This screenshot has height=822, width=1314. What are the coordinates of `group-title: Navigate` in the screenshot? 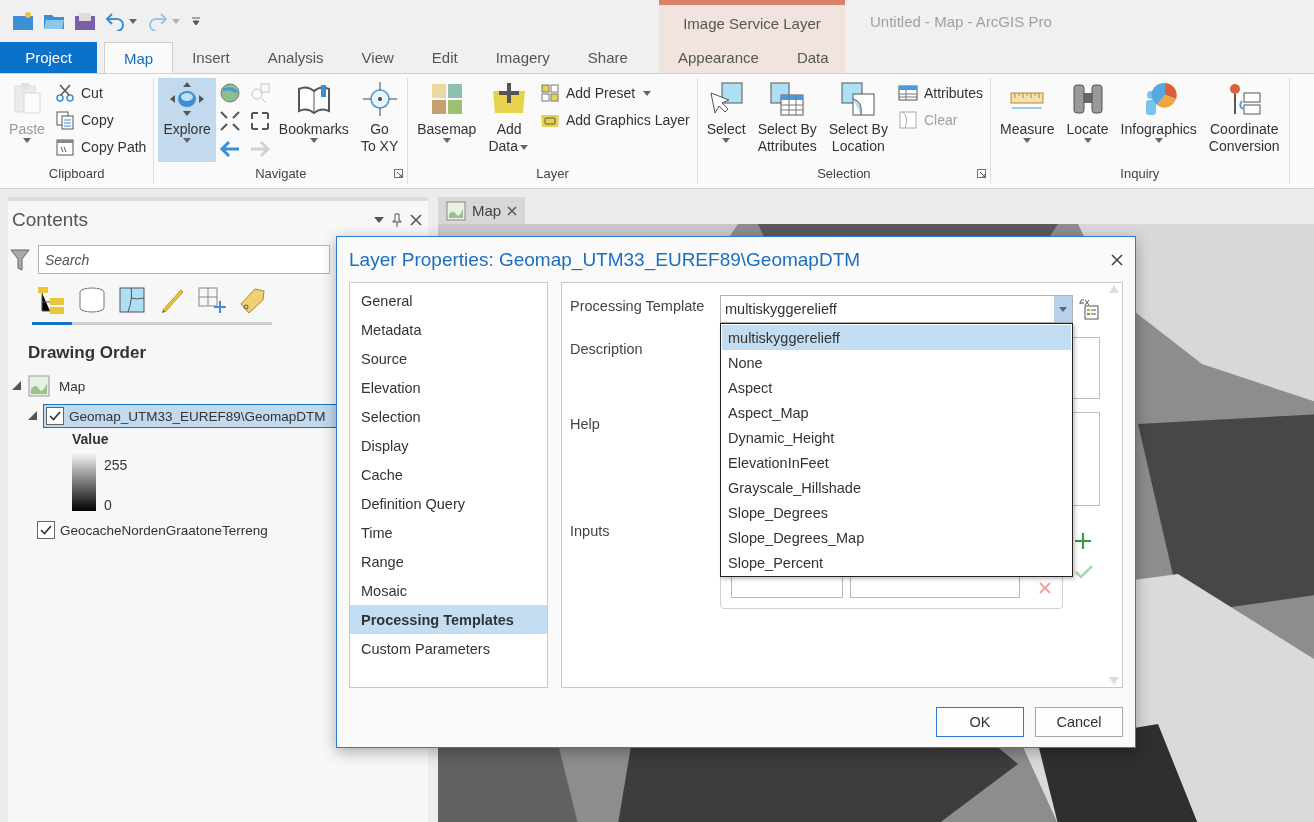 It's located at (281, 173).